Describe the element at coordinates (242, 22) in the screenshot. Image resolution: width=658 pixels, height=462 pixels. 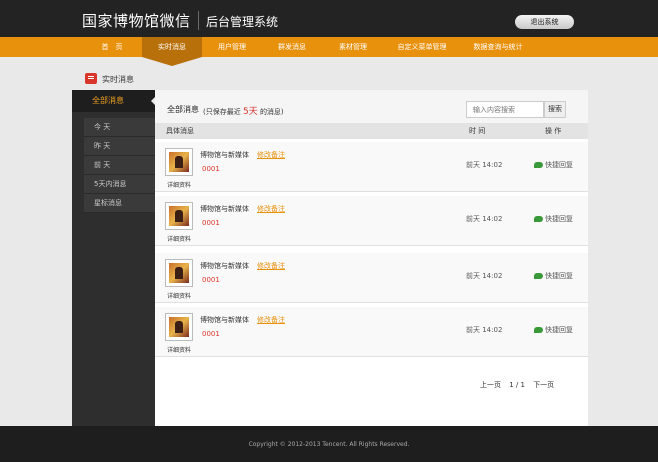
I see `app-subtitle: 后台管理系统` at that location.